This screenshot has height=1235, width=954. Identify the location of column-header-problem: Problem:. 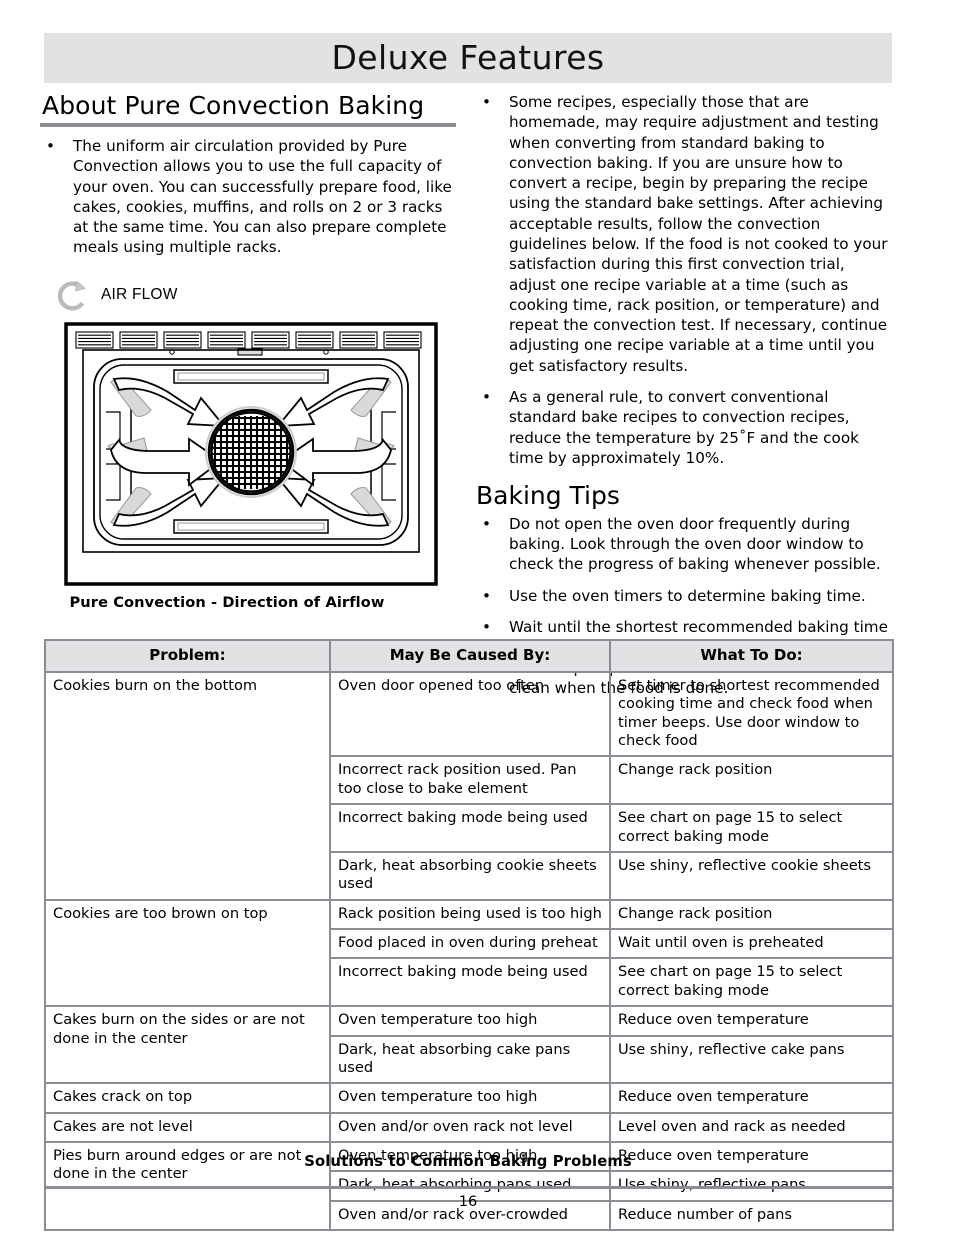
(187, 656).